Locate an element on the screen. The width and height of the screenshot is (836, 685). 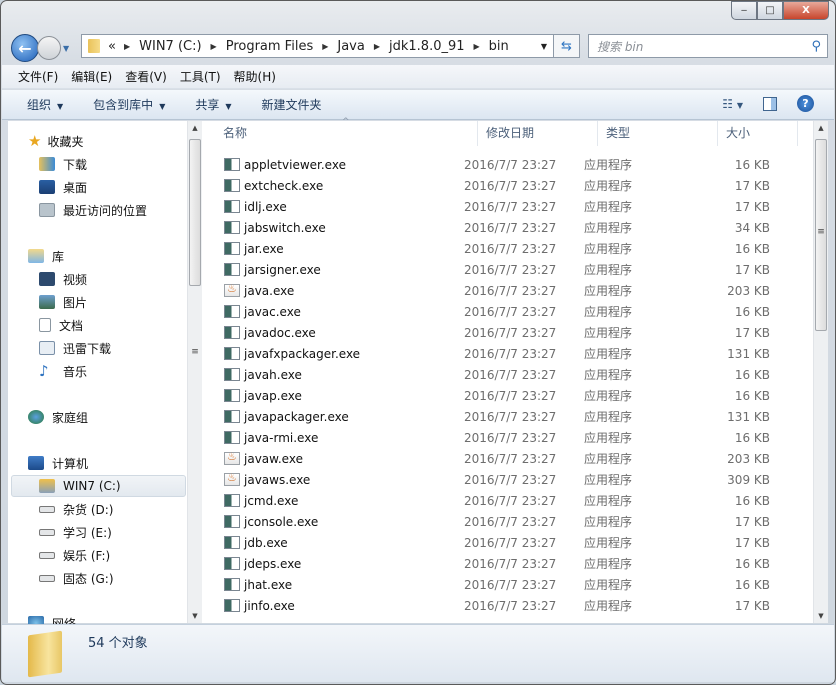
minimize-button: ‒ is located at coordinates (744, 10).